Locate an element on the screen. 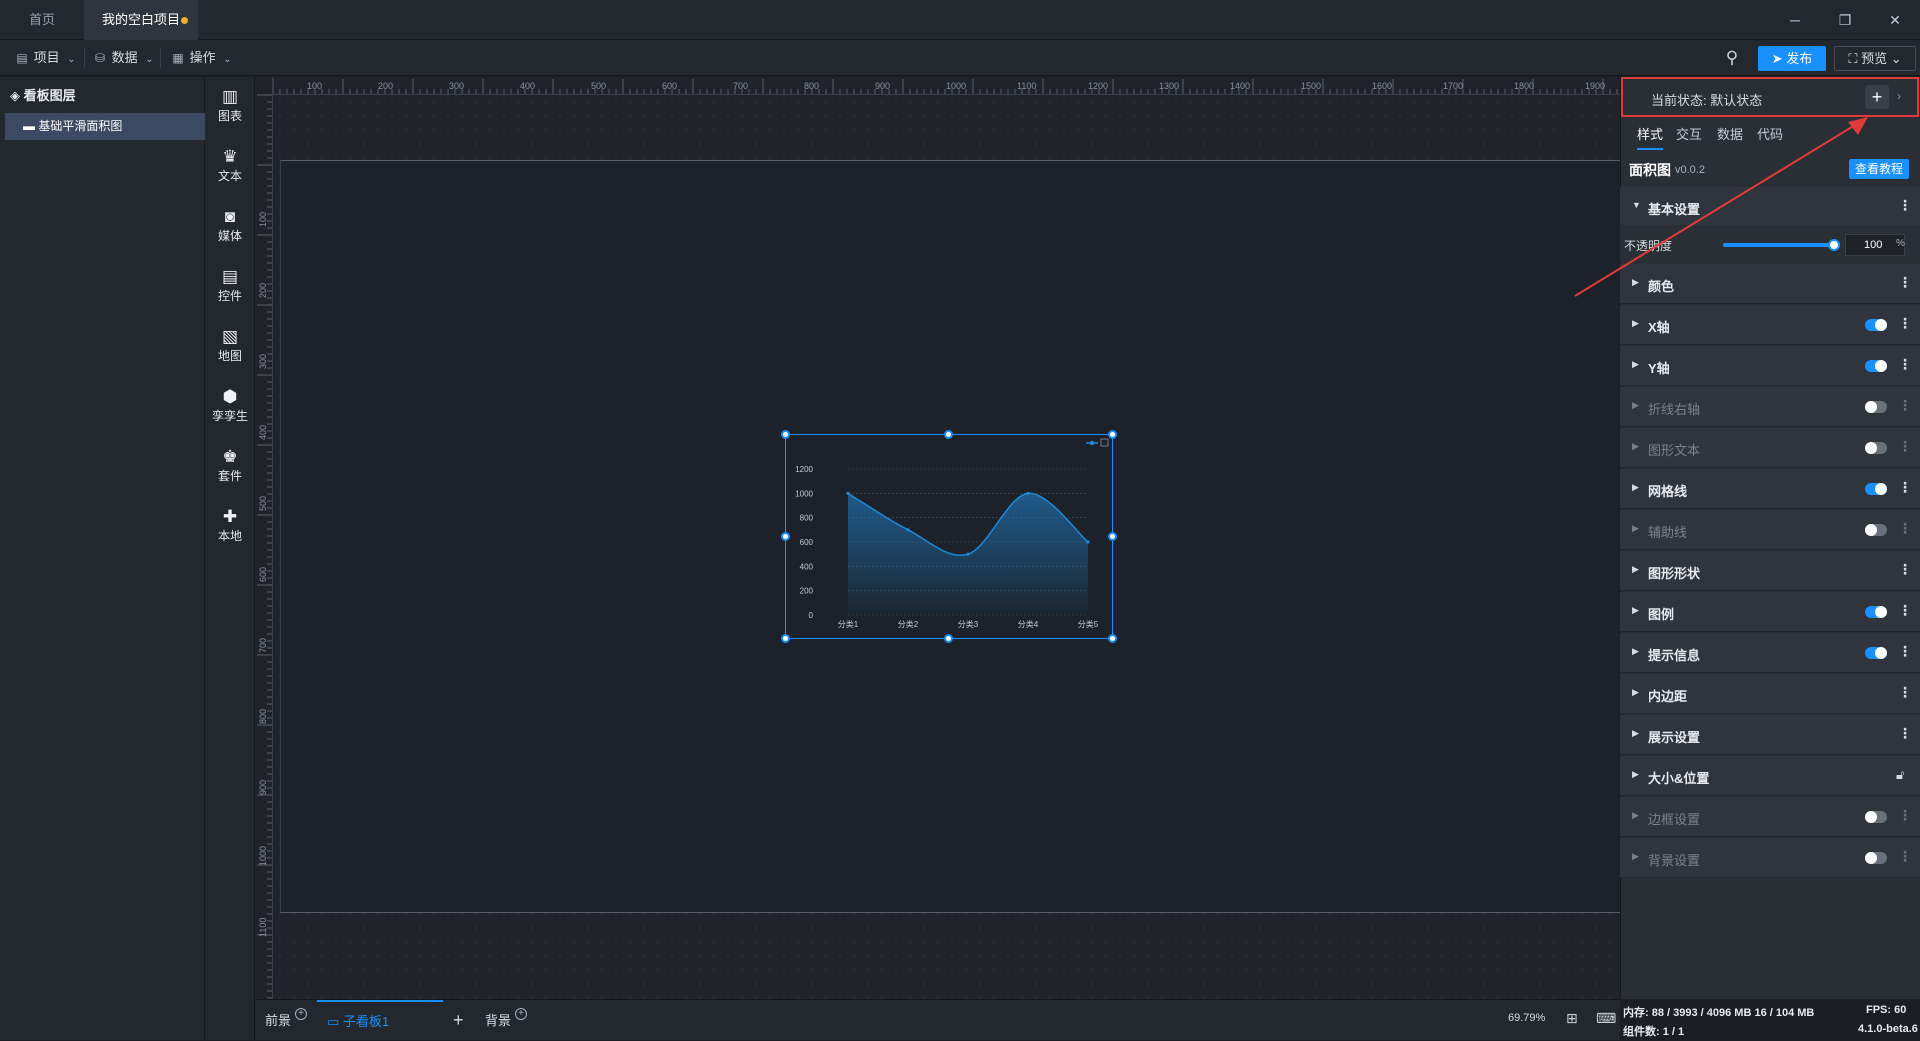 Image resolution: width=1920 pixels, height=1041 pixels. minimize-button: ─ is located at coordinates (1795, 20).